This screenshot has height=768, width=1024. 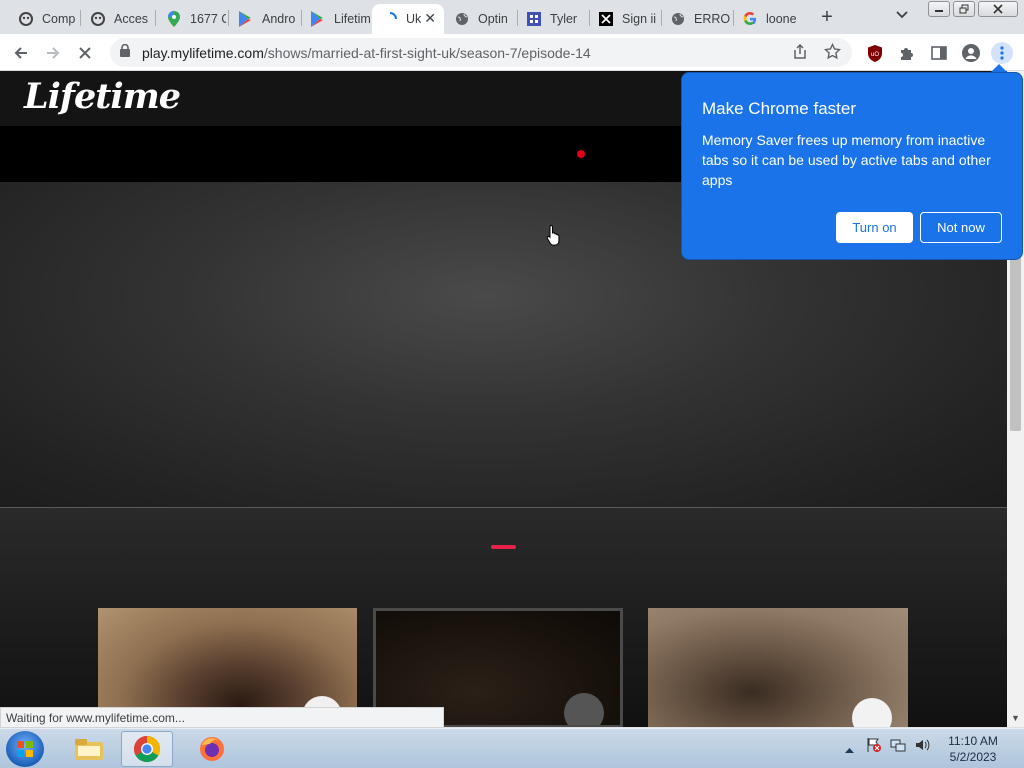 I want to click on scrollbar-thumb, so click(x=1015, y=343).